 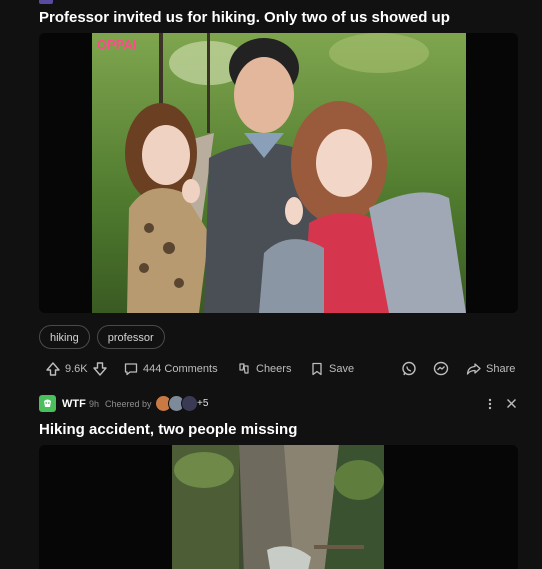 I want to click on downvote-icon, so click(x=99, y=369).